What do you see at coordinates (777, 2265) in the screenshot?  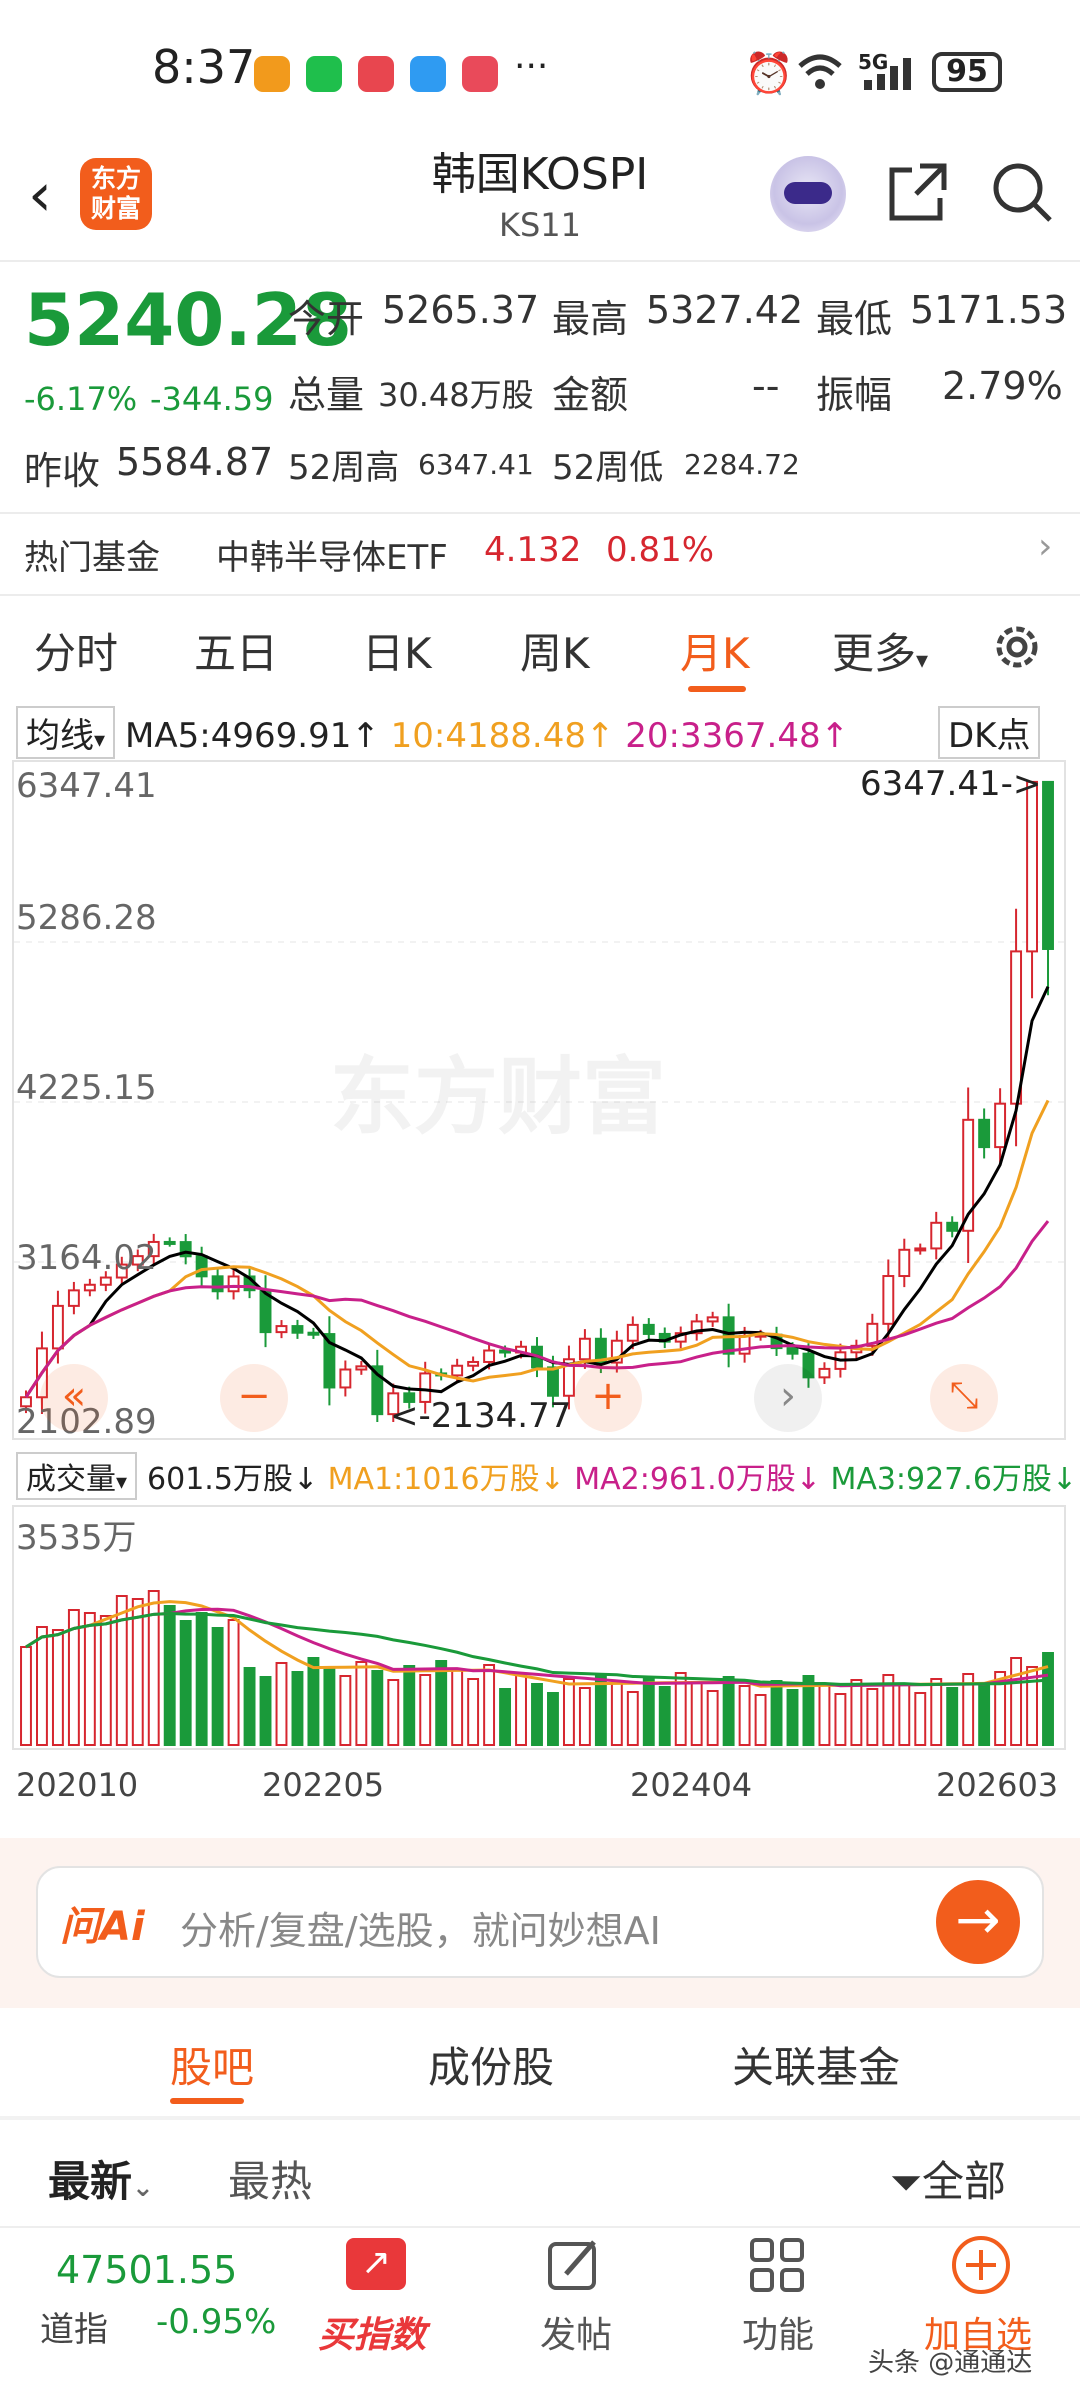 I see `grid-icon` at bounding box center [777, 2265].